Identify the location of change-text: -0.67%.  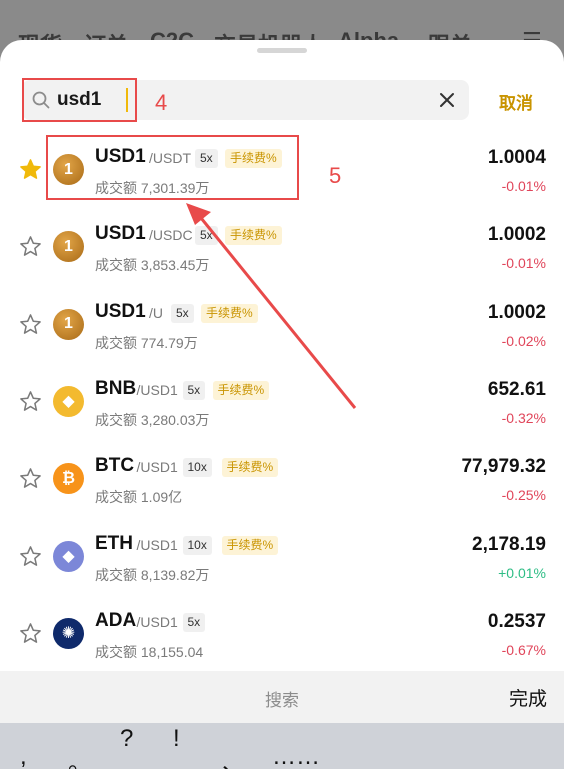
(523, 649).